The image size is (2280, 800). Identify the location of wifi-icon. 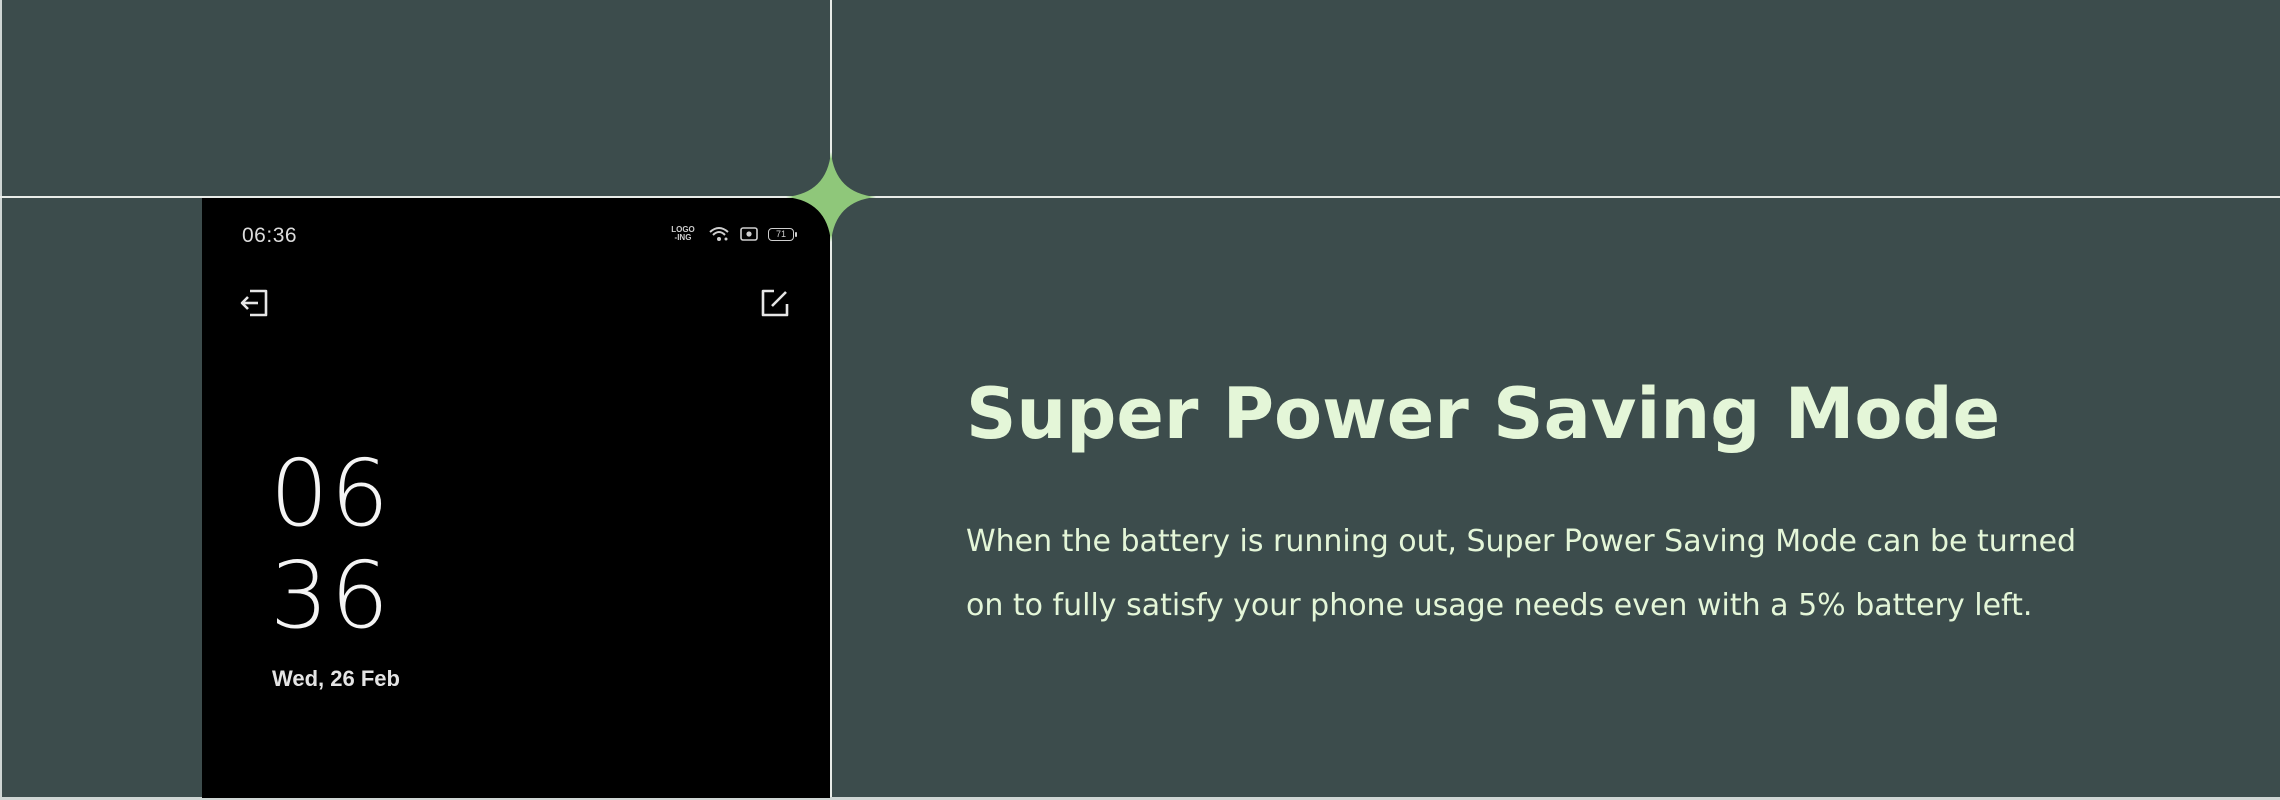
(719, 234).